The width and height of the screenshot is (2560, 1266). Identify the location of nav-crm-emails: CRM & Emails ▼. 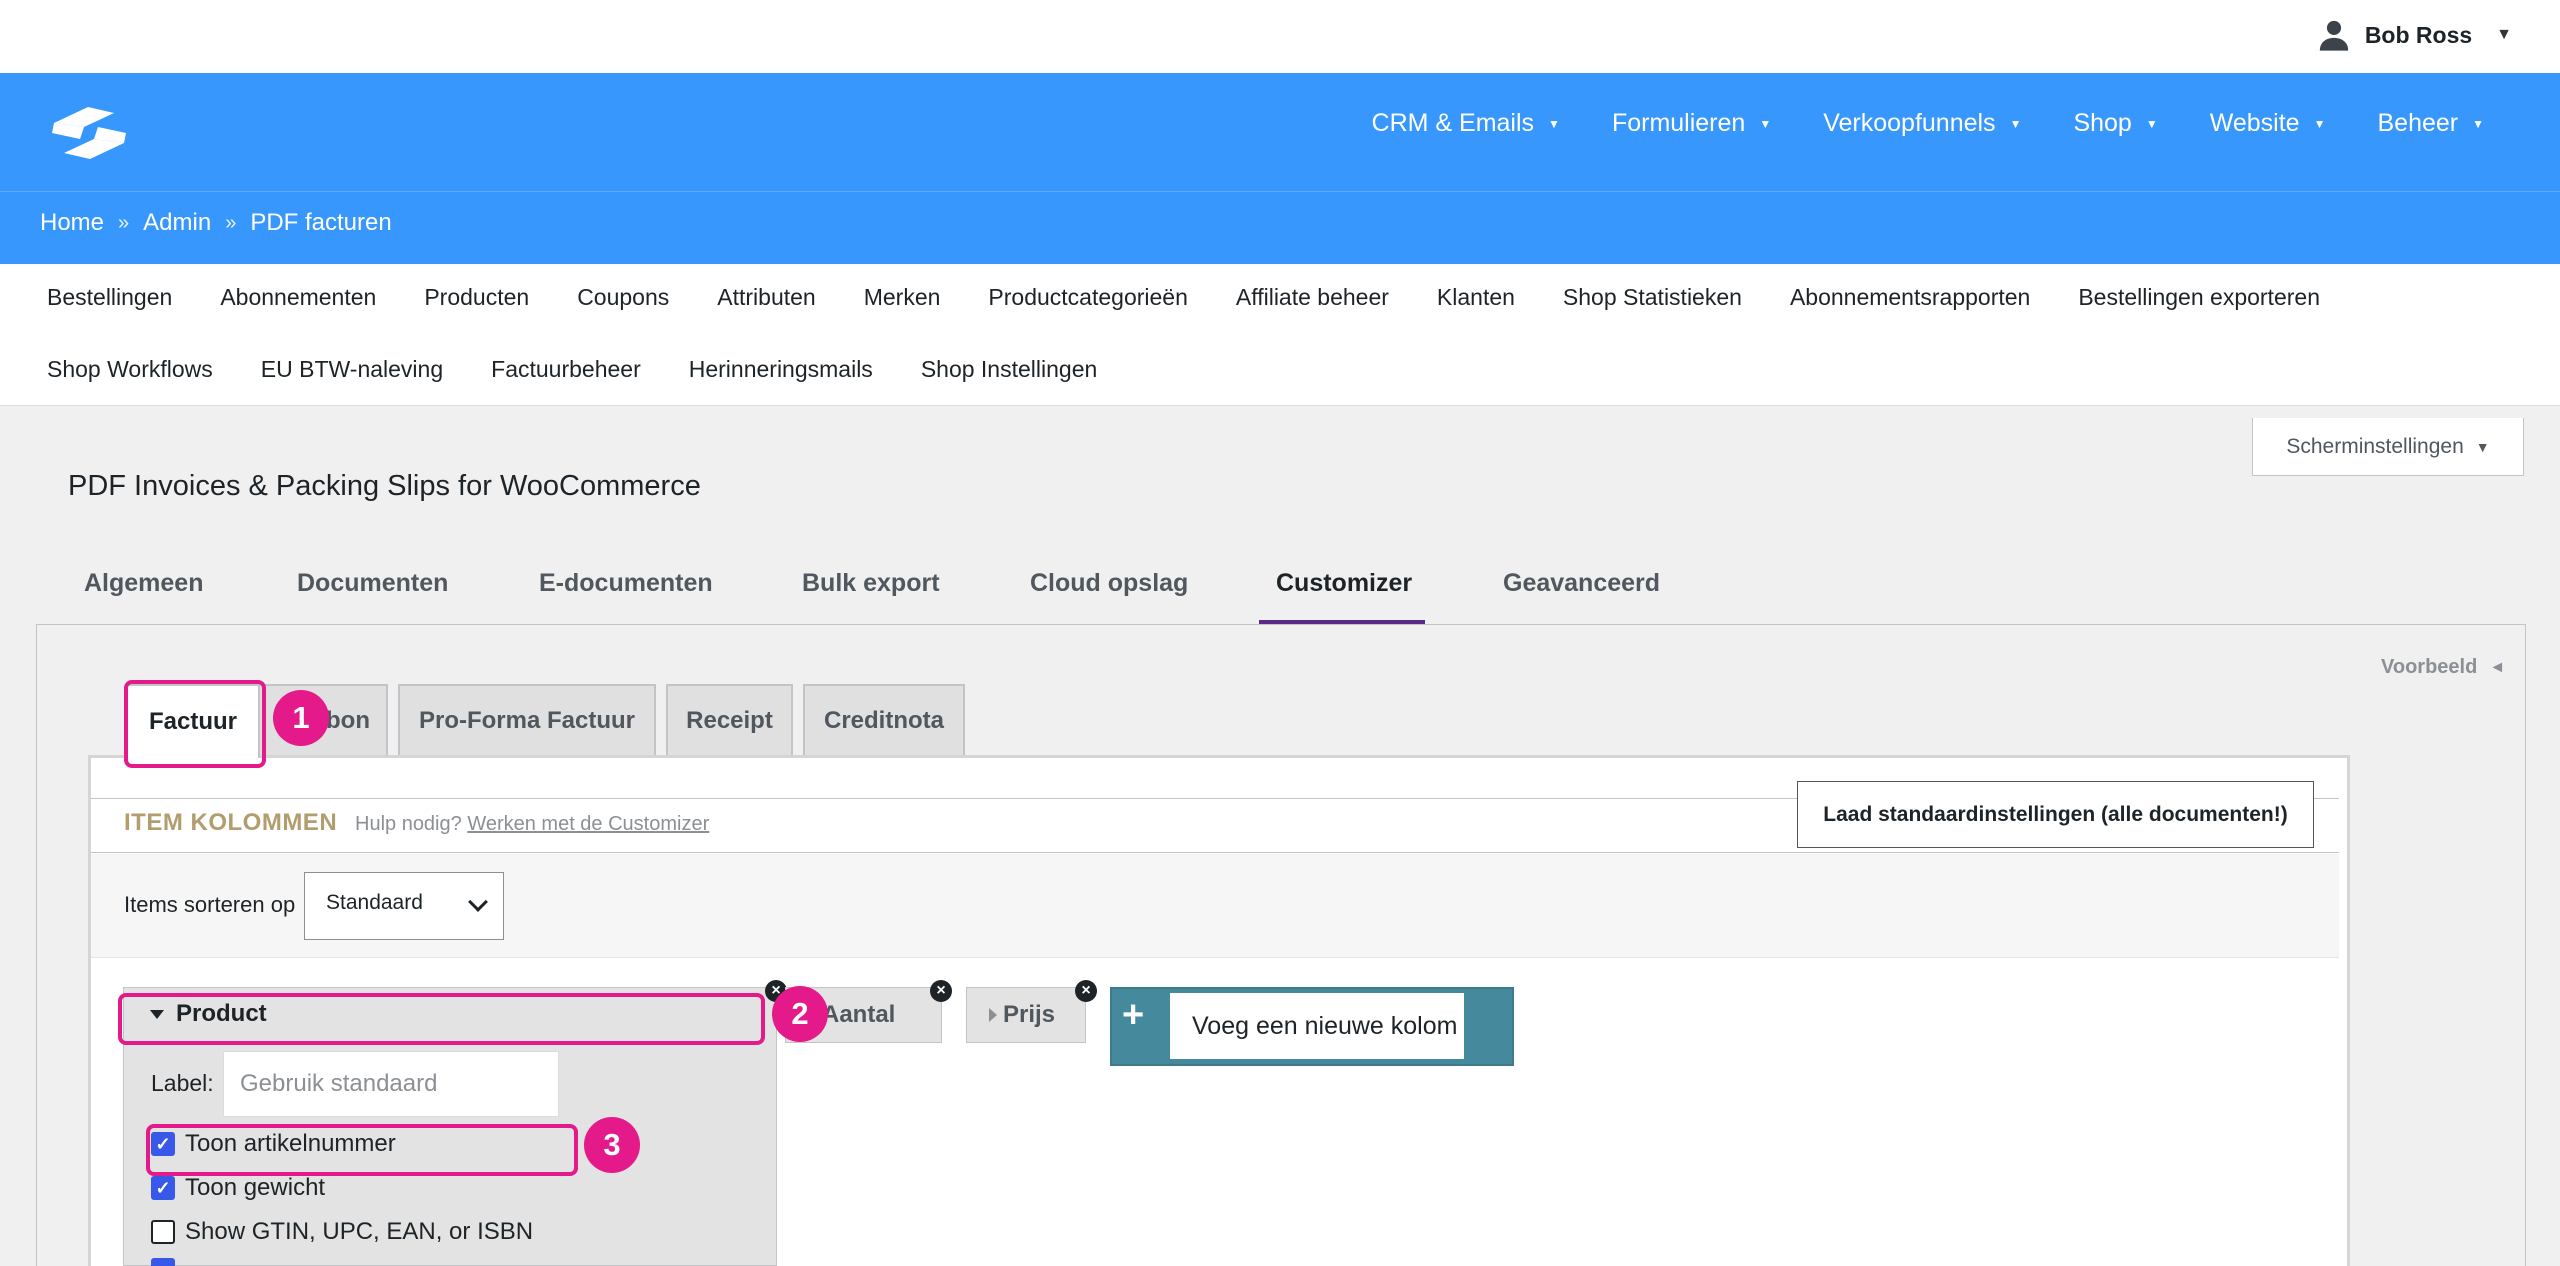
(1466, 123).